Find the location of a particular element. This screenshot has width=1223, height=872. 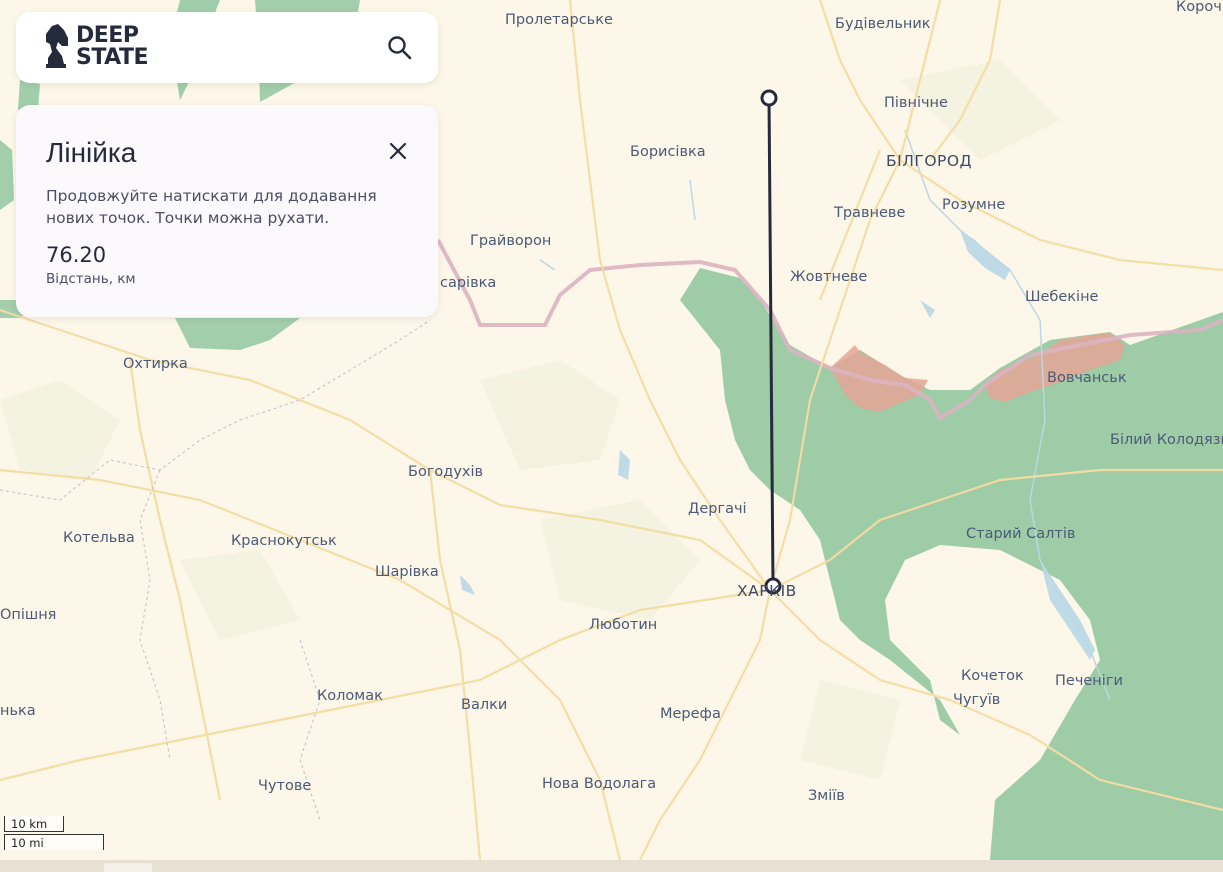

ruler-title: Лінійка is located at coordinates (91, 152).